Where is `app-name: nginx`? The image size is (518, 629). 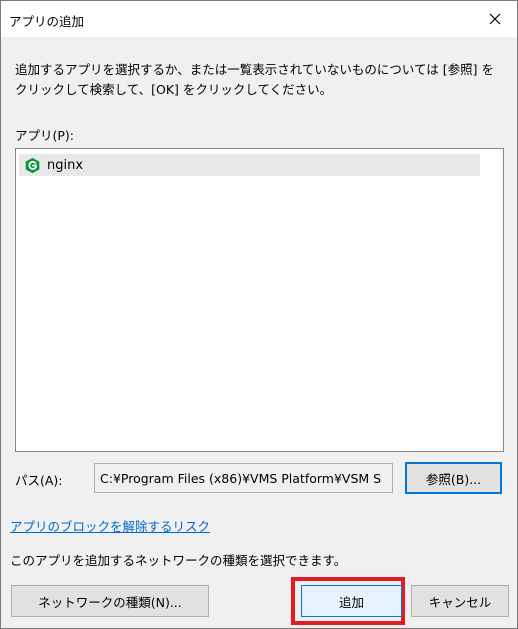 app-name: nginx is located at coordinates (65, 165).